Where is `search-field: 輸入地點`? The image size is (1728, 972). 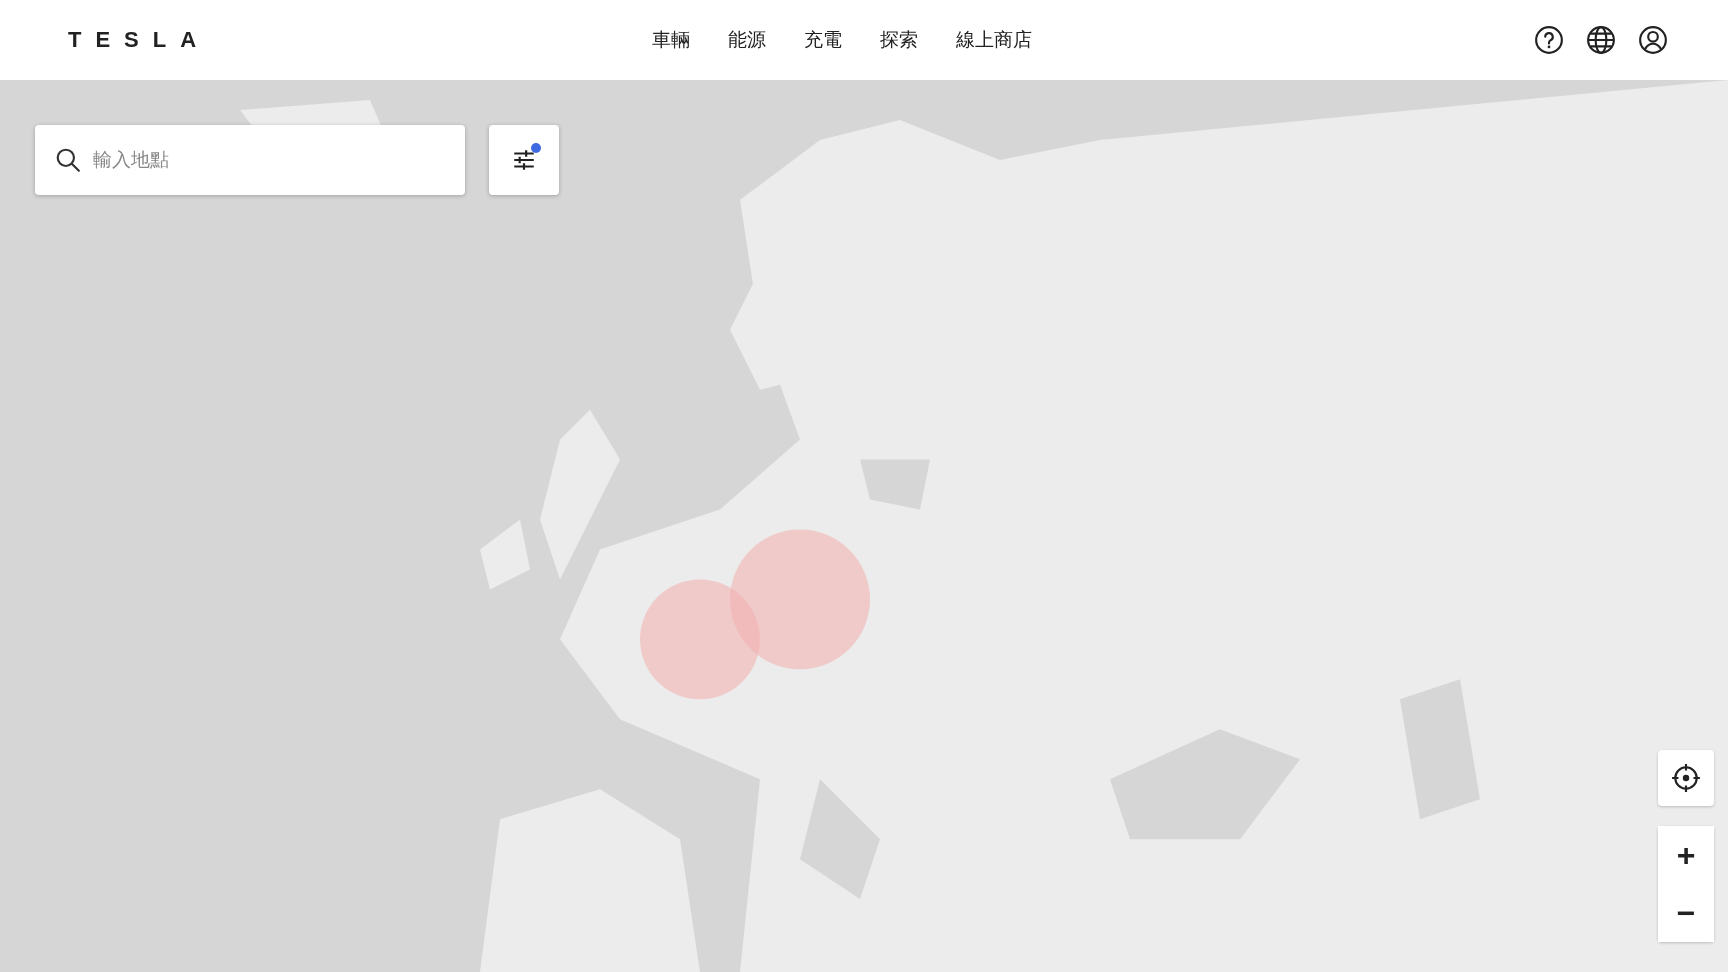
search-field: 輸入地點 is located at coordinates (250, 160).